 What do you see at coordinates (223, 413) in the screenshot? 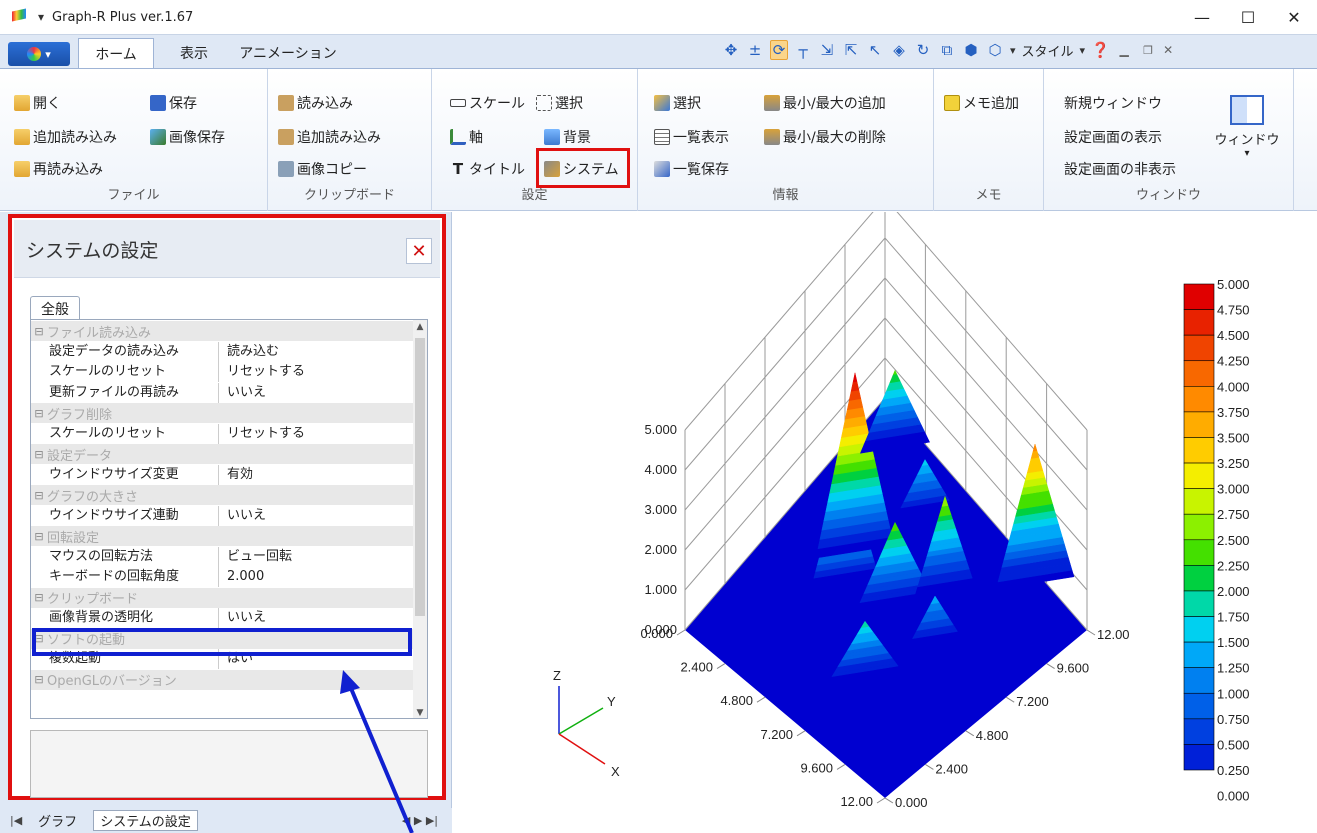
I see `property-category: ⊟ グラフ削除` at bounding box center [223, 413].